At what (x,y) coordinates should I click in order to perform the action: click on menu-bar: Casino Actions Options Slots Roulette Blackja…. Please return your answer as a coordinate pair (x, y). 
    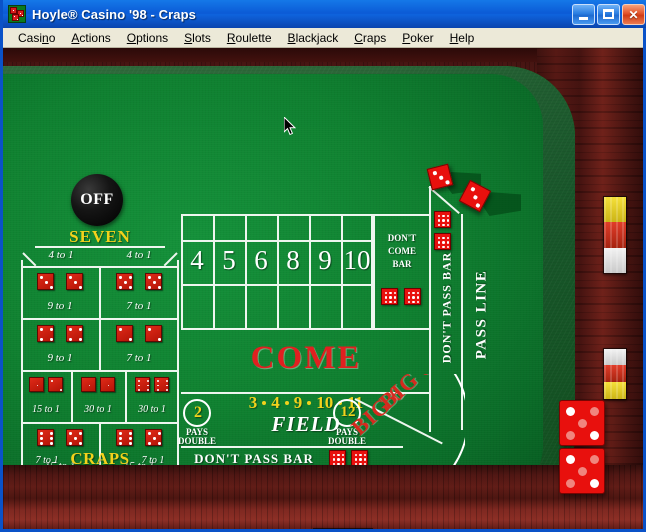
    Looking at the image, I should click on (323, 38).